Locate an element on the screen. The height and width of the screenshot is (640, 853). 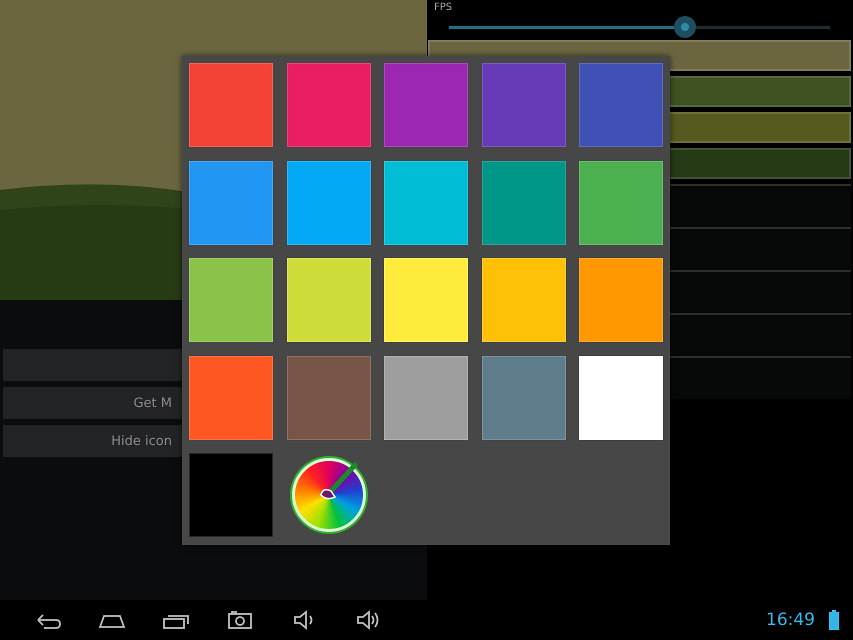
fps-label: FPS is located at coordinates (443, 8).